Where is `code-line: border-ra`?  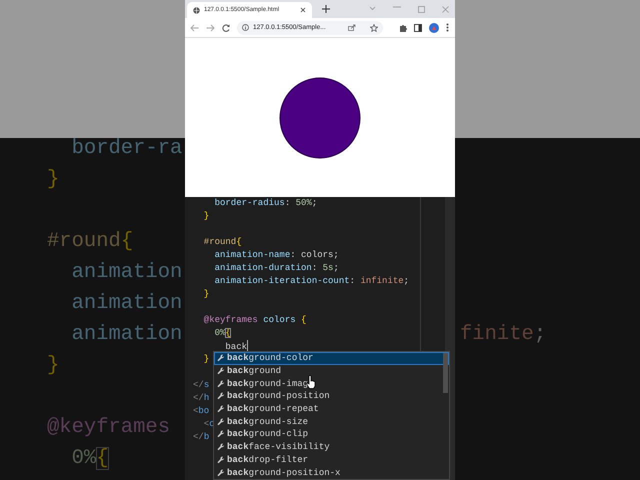
code-line: border-ra is located at coordinates (126, 149).